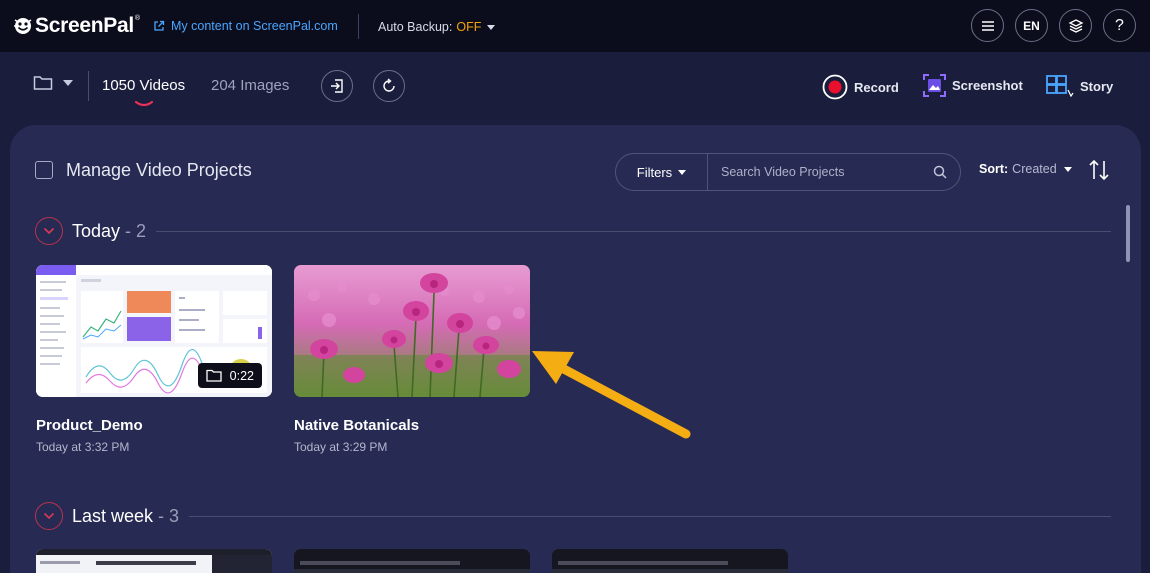 The height and width of the screenshot is (573, 1150). Describe the element at coordinates (169, 515) in the screenshot. I see `section-count: - 3` at that location.